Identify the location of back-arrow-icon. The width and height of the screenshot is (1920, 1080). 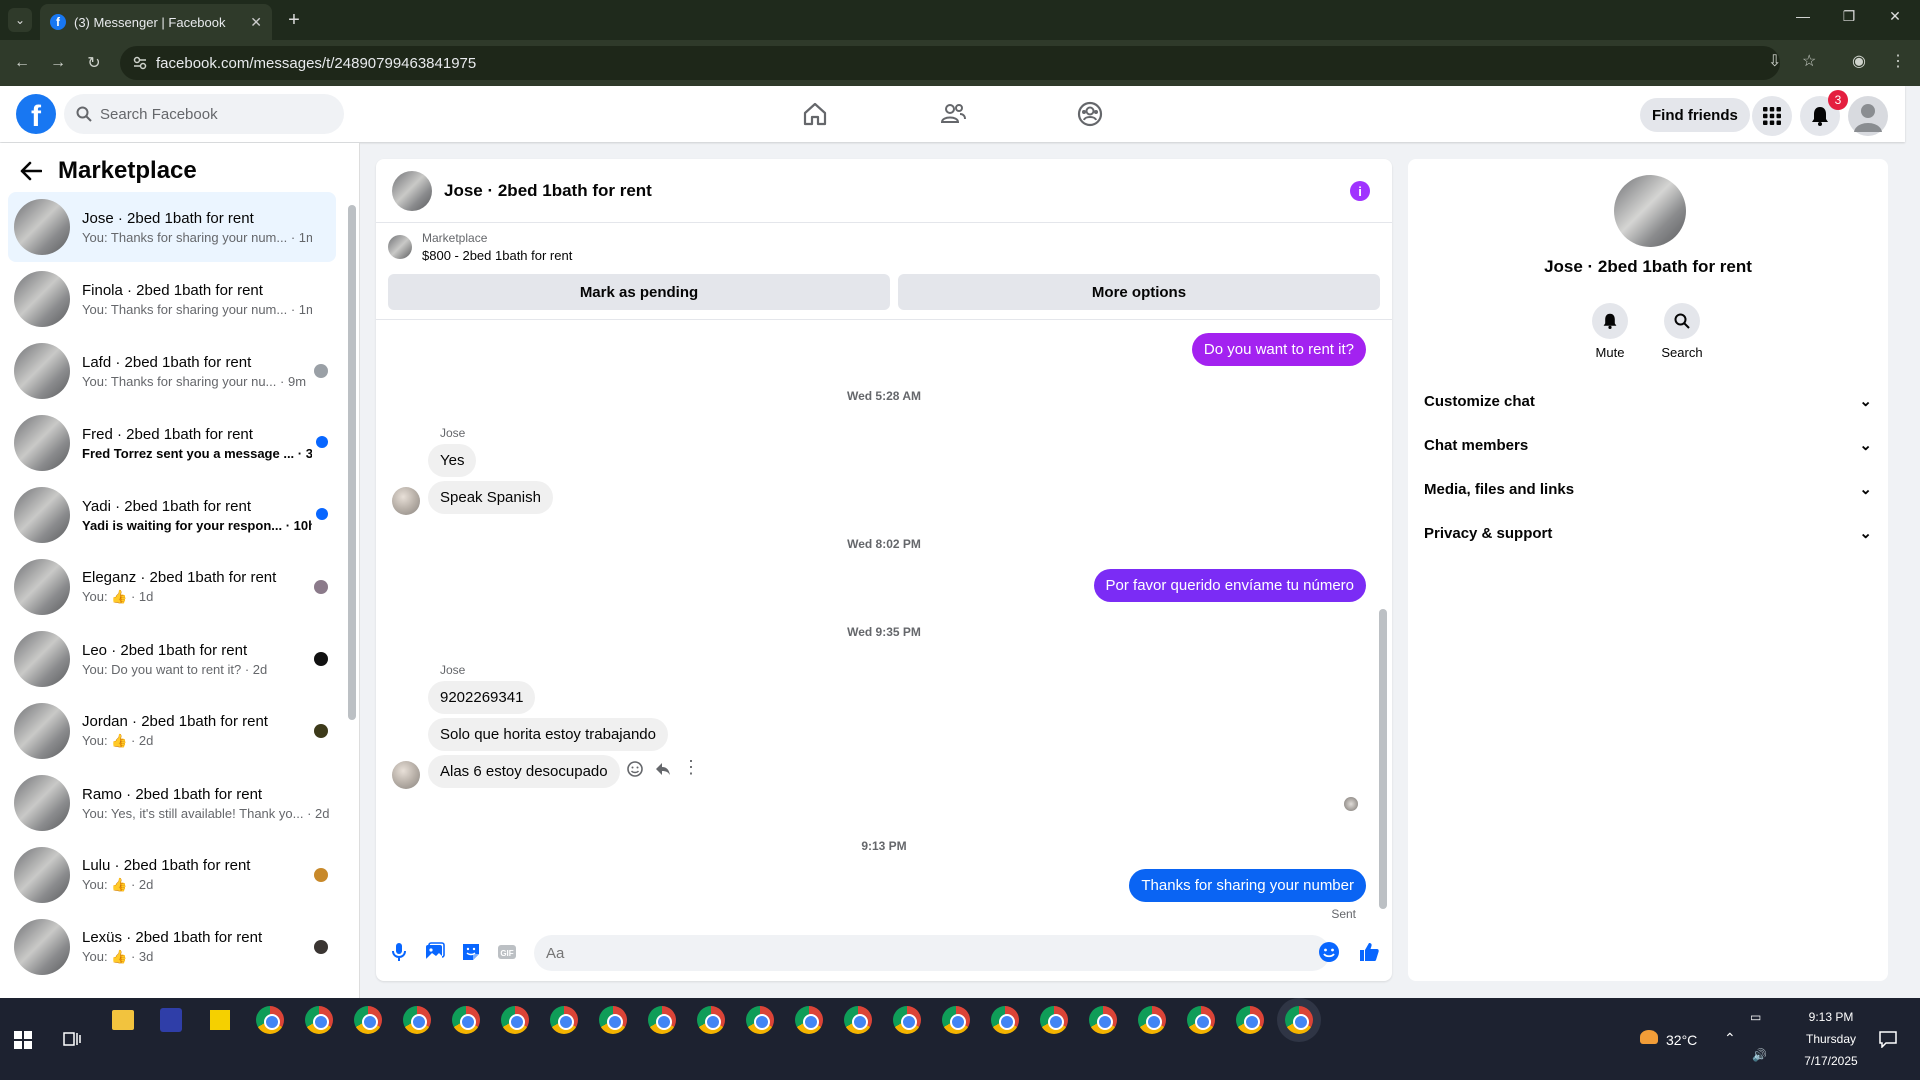
(31, 171).